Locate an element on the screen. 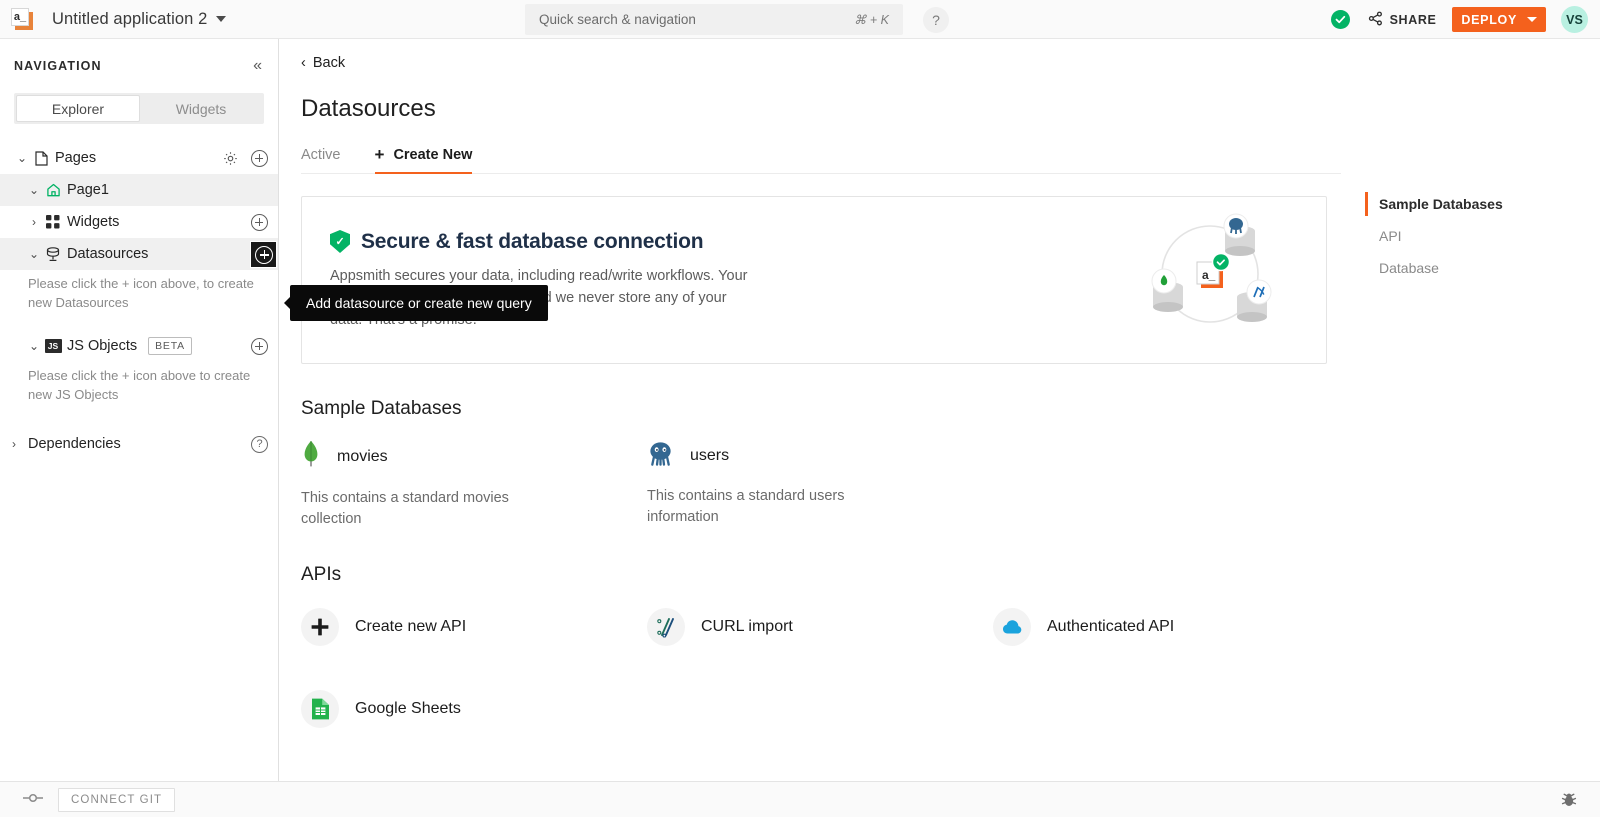  sample-databases-title: Sample Databases is located at coordinates (381, 408).